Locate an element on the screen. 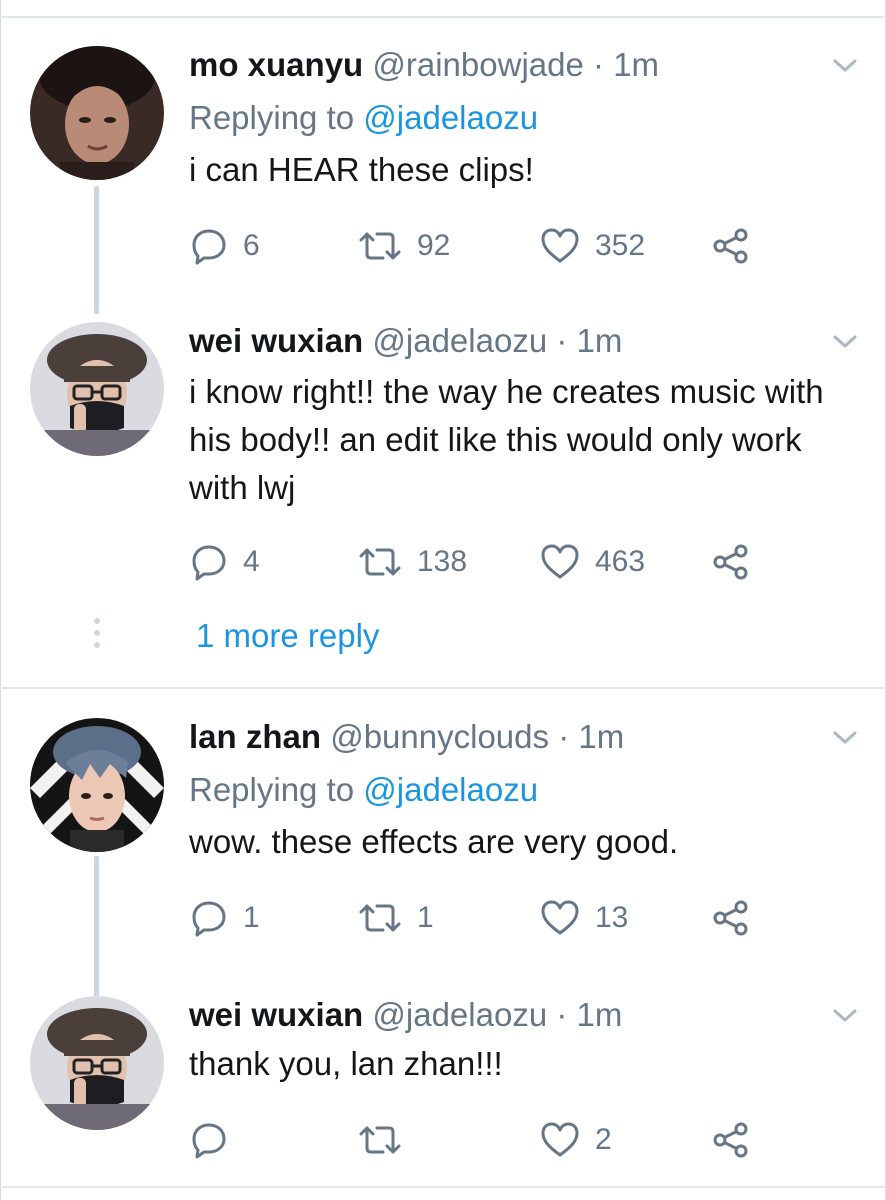 The width and height of the screenshot is (886, 1200). like-button: 463 is located at coordinates (592, 562).